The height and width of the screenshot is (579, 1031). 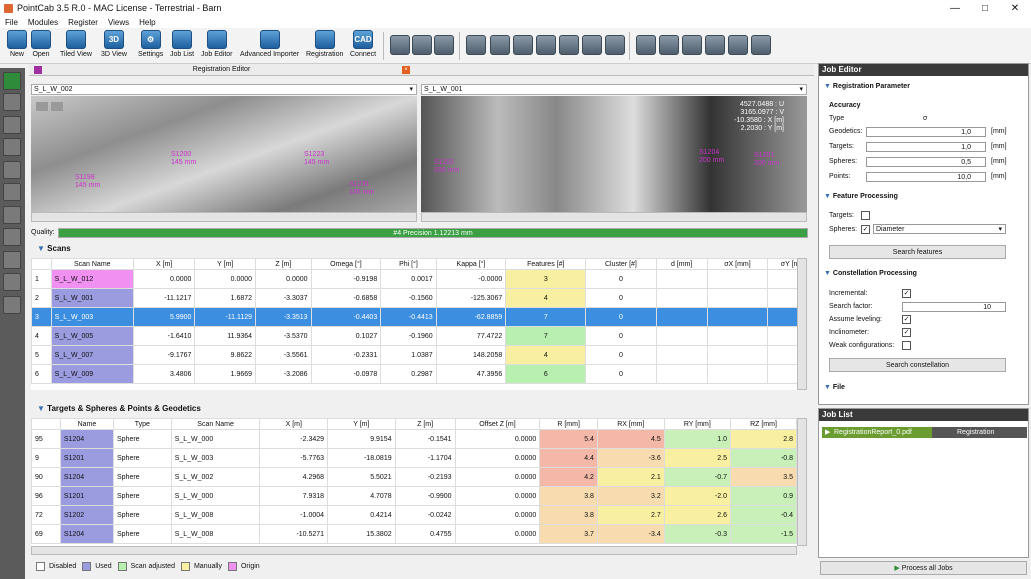 I want to click on registration-parameter-header: ▼ Registration Parameter, so click(x=867, y=86).